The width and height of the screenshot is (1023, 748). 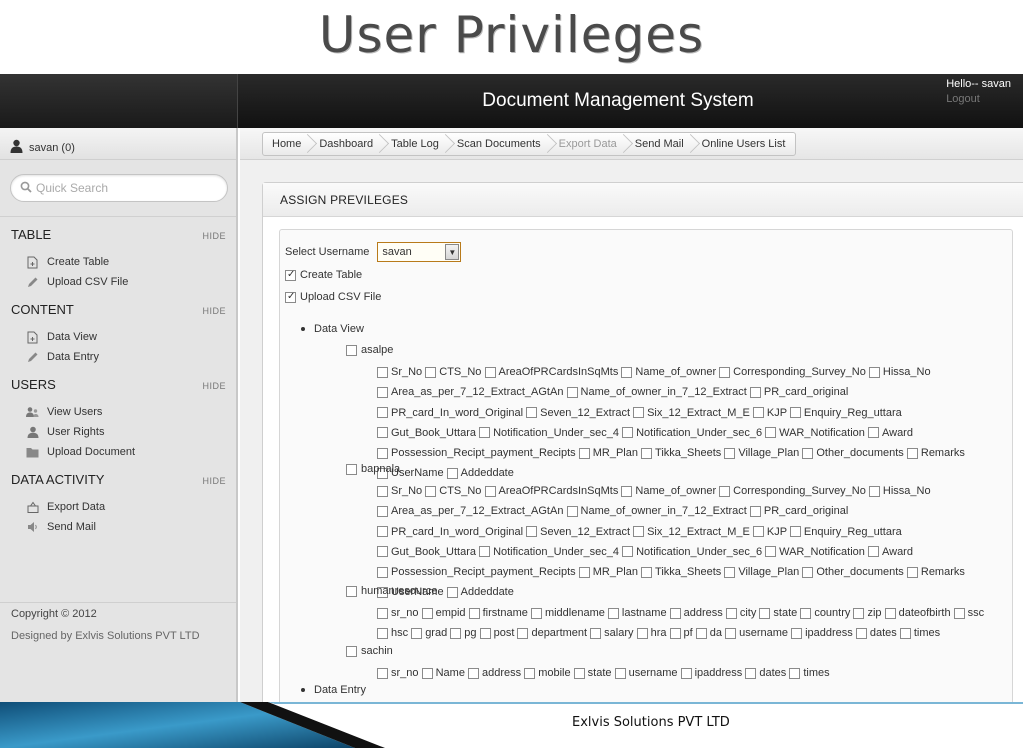 What do you see at coordinates (118, 527) in the screenshot?
I see `sidebar-item-send-mail: Send Mail` at bounding box center [118, 527].